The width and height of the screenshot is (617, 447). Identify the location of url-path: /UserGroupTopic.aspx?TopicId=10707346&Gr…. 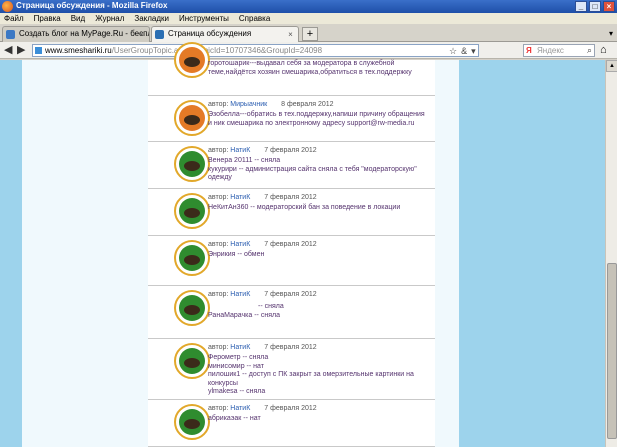
(217, 50).